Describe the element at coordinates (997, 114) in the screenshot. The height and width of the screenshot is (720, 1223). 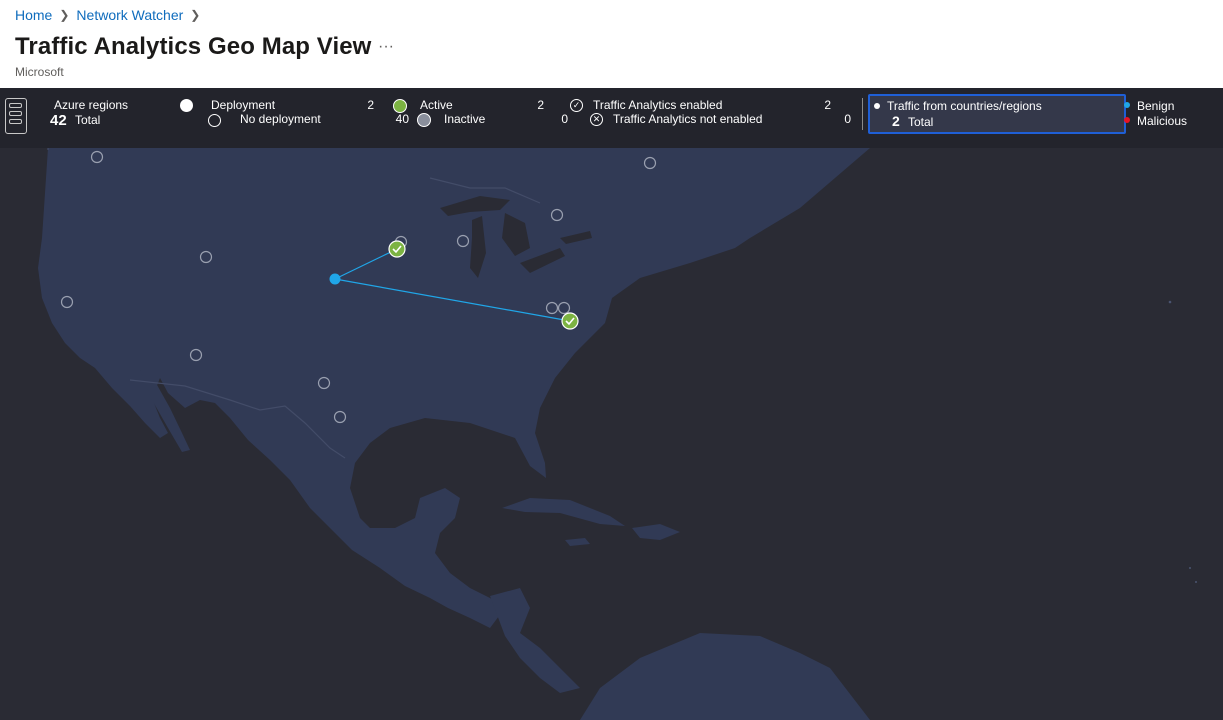
I see `traffic-from-countries-card: Traffic from countries/regions 2 Total` at that location.